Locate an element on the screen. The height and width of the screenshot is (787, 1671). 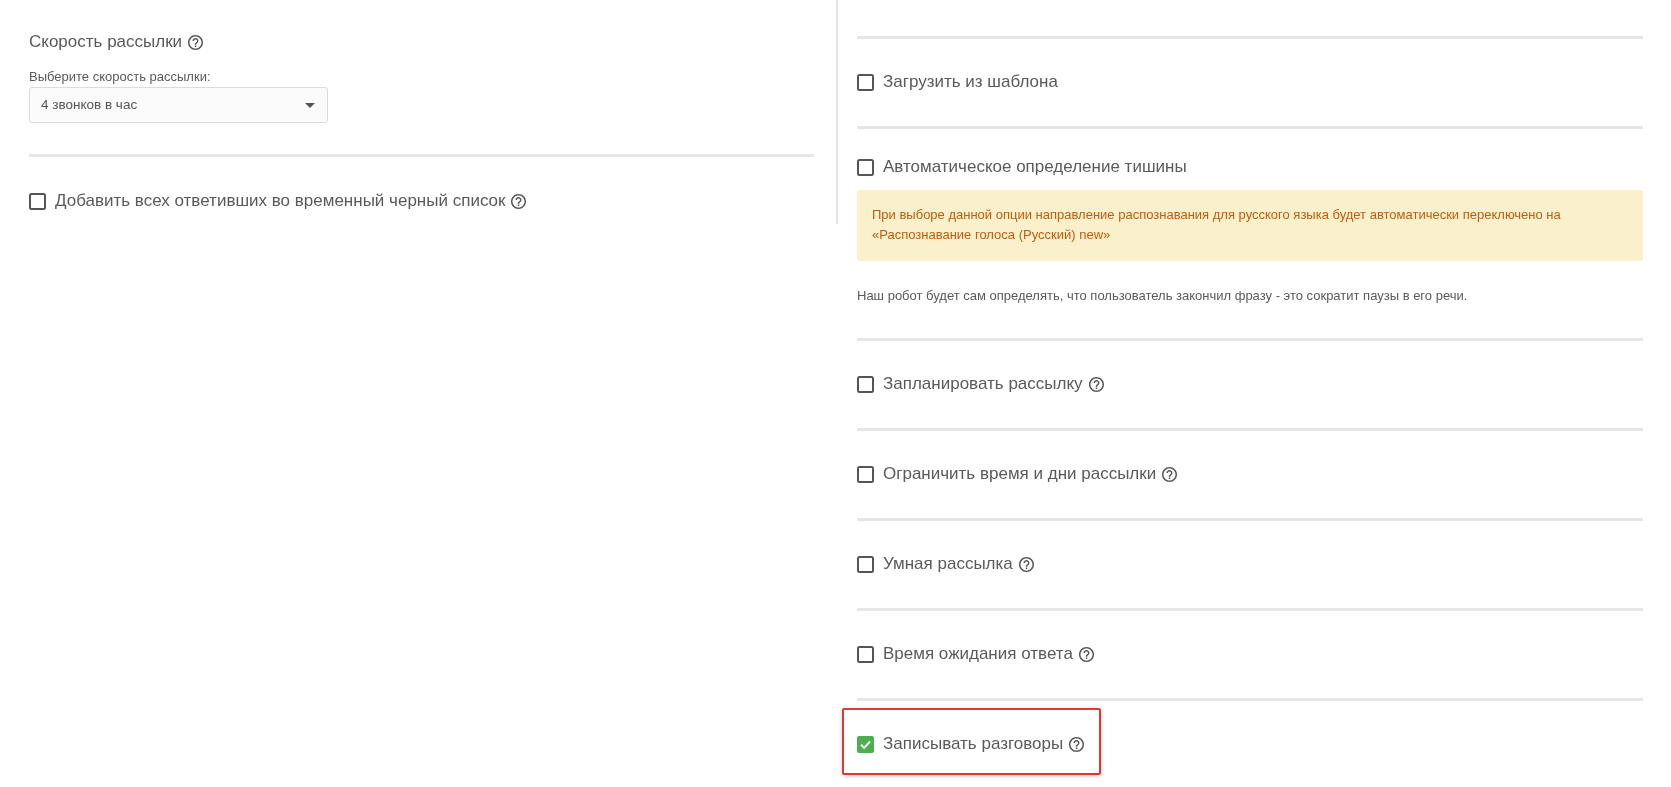
caret-icon is located at coordinates (310, 105).